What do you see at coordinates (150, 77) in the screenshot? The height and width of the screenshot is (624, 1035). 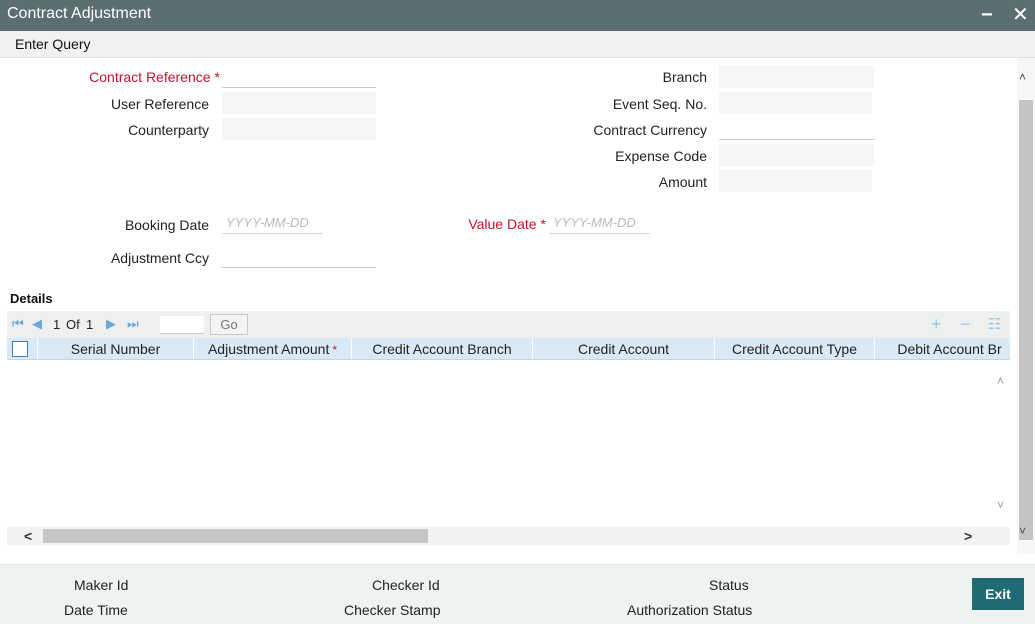 I see `contract-reference-label-text: Contract Reference` at bounding box center [150, 77].